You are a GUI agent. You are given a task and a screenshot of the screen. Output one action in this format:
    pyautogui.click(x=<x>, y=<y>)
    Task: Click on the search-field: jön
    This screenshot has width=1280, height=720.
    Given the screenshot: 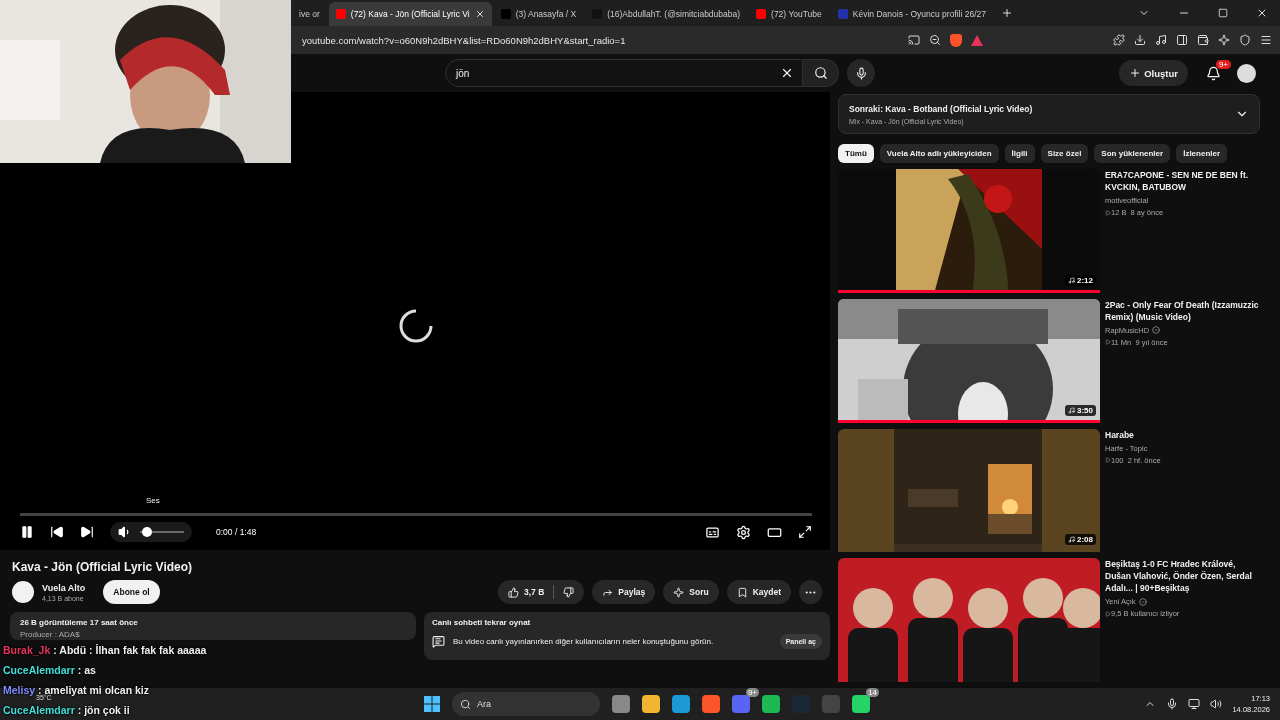 What is the action you would take?
    pyautogui.click(x=624, y=73)
    